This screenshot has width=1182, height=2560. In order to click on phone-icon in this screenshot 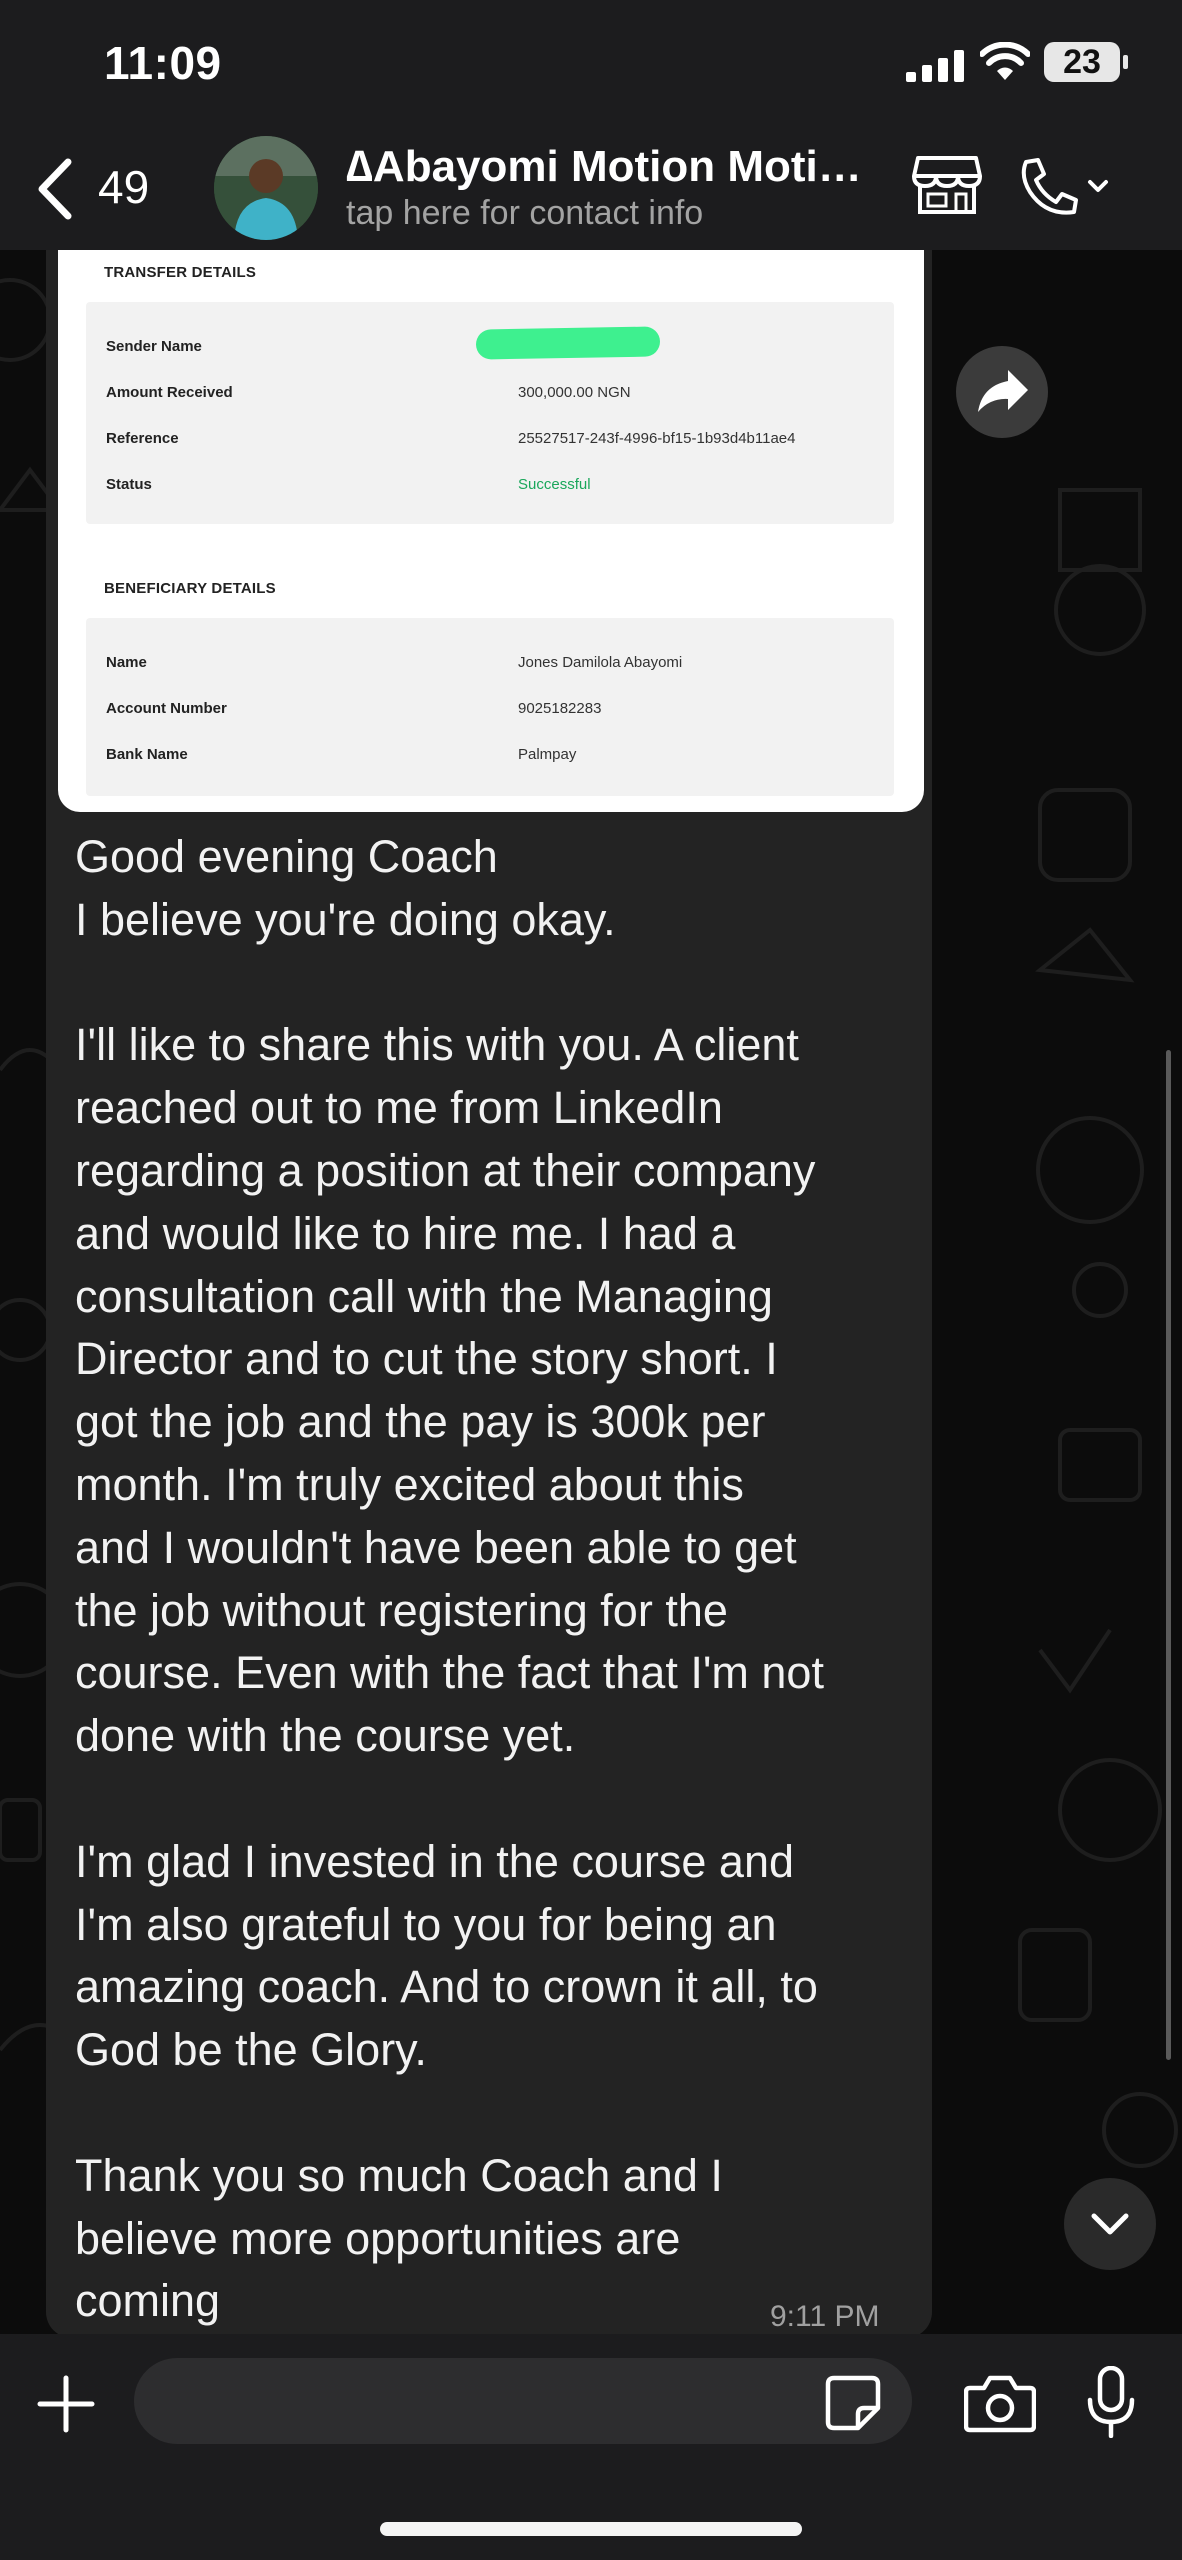, I will do `click(1066, 187)`.